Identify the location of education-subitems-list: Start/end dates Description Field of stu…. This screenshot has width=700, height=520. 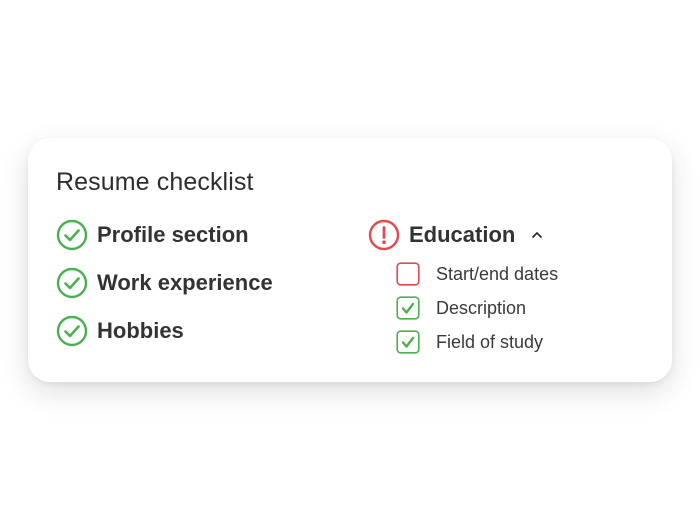
(477, 308).